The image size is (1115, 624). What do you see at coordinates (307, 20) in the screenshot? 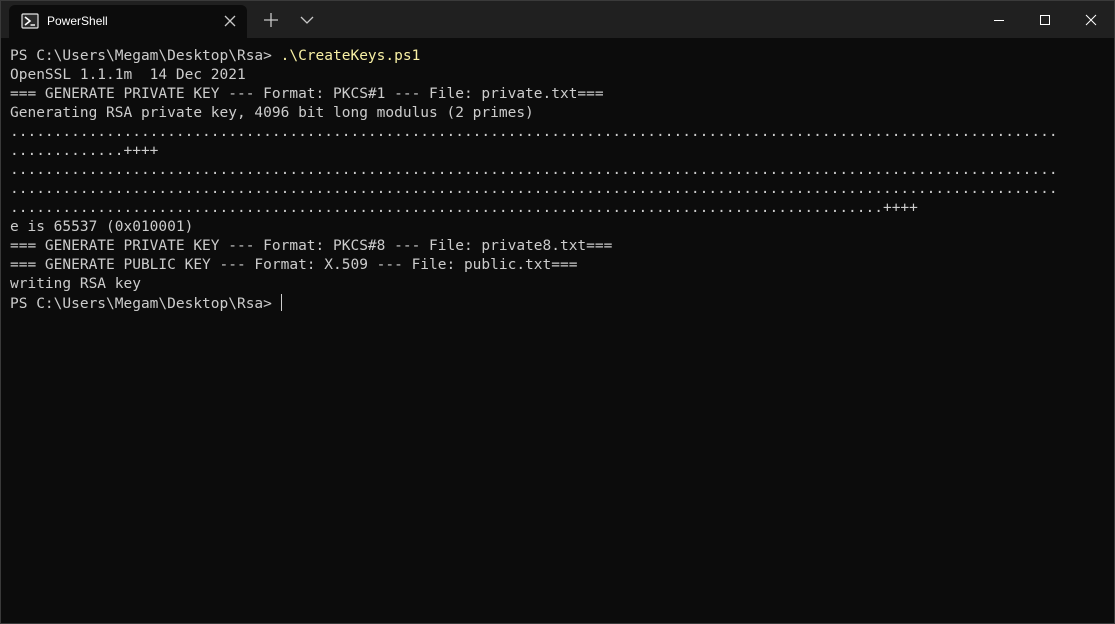
I see `chevron-down-icon` at bounding box center [307, 20].